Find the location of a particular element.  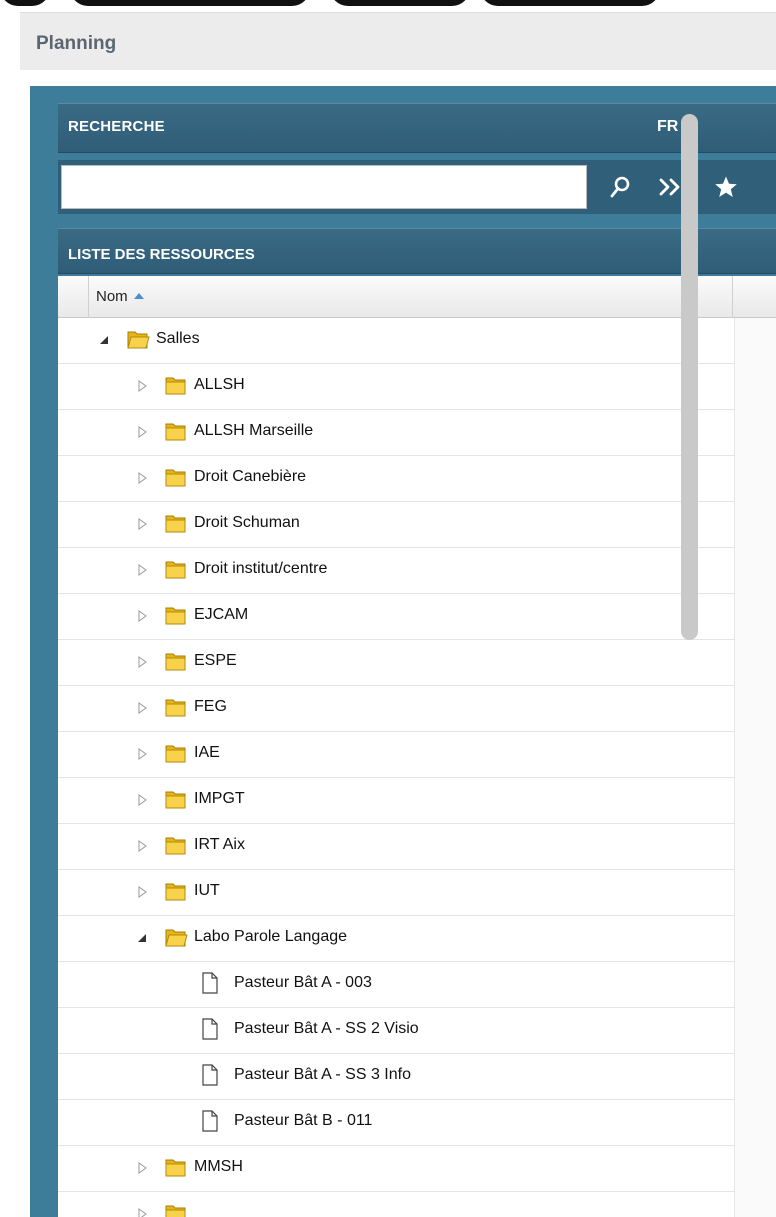

star-icon is located at coordinates (726, 186).